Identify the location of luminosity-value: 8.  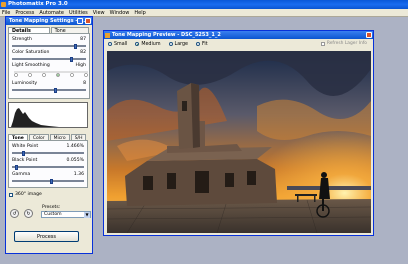
(84, 83).